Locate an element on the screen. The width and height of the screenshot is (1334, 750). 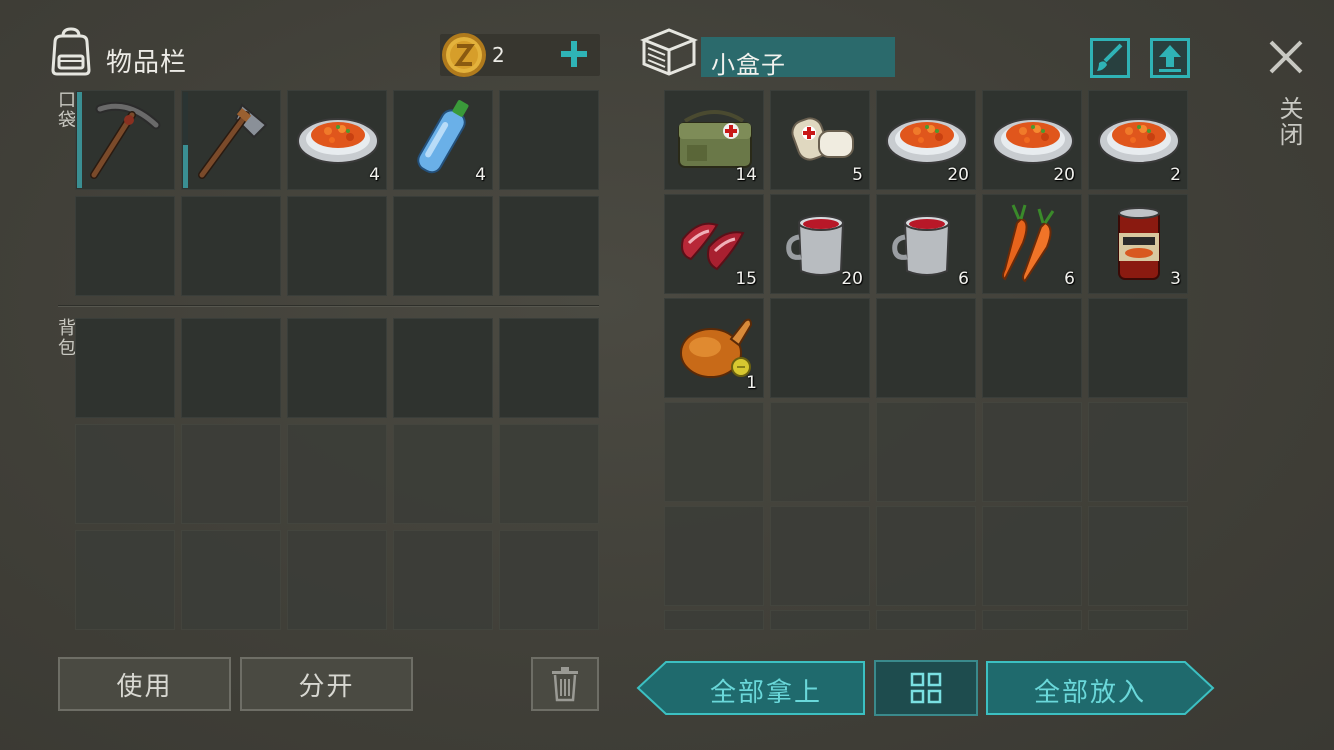
put-all-label: 全部放入 is located at coordinates (1089, 693).